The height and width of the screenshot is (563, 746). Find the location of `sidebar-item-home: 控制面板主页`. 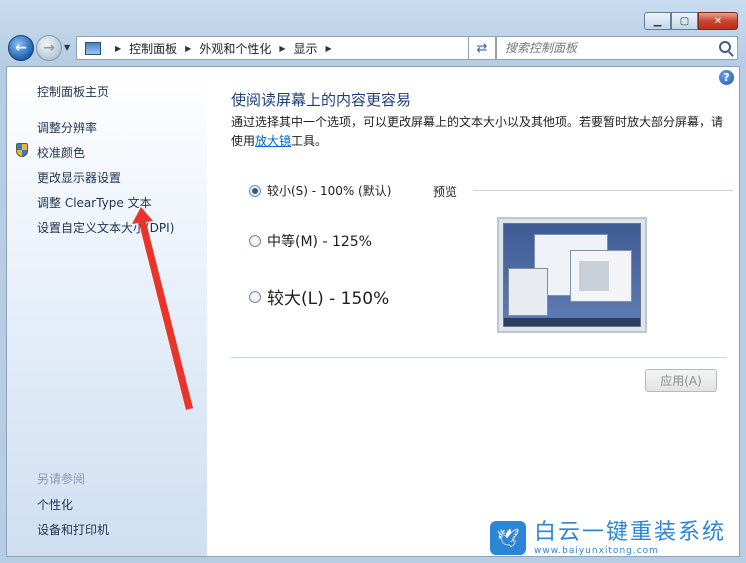

sidebar-item-home: 控制面板主页 is located at coordinates (73, 91).